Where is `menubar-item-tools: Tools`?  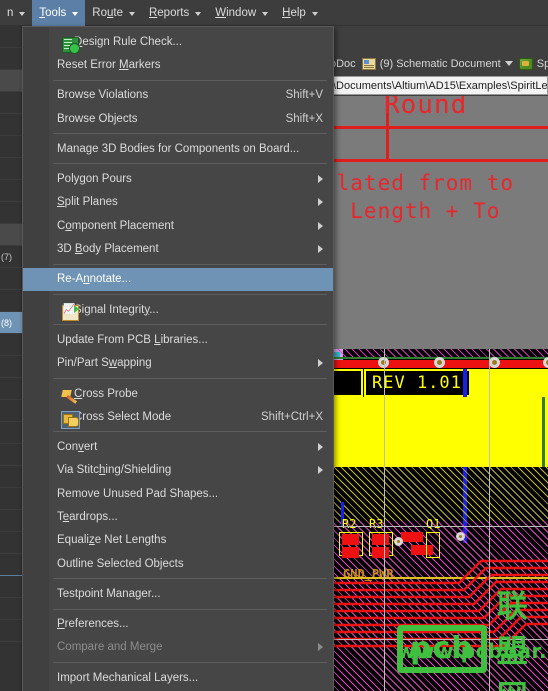 menubar-item-tools: Tools is located at coordinates (59, 13).